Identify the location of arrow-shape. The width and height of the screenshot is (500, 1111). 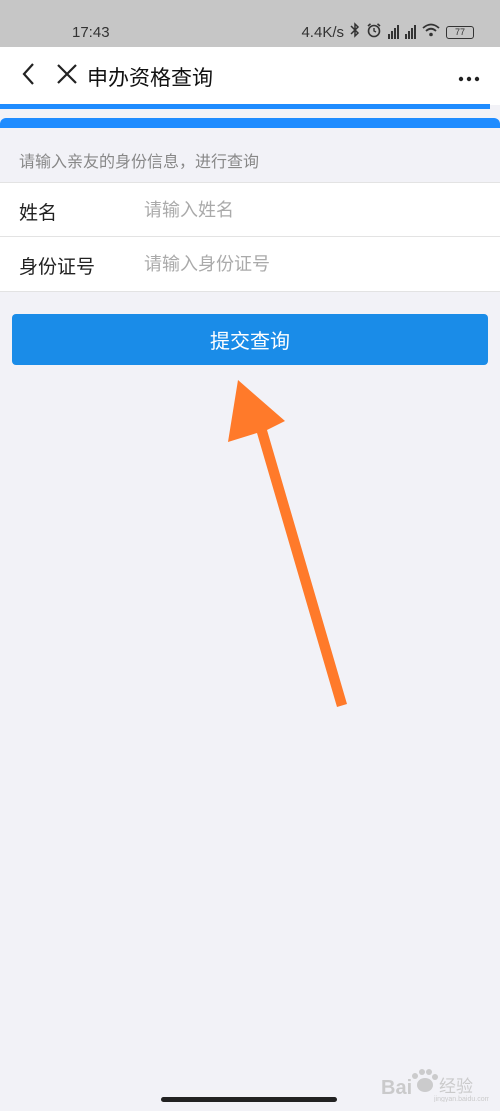
(287, 543).